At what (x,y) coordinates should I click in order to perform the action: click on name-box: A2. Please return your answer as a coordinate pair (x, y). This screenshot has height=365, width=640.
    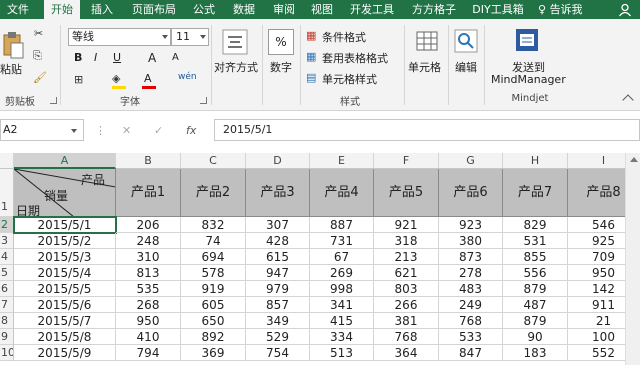
    Looking at the image, I should click on (42, 130).